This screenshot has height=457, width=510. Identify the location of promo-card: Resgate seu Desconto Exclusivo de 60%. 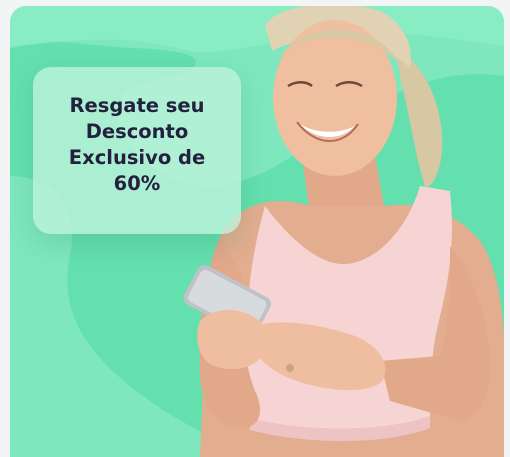
(137, 150).